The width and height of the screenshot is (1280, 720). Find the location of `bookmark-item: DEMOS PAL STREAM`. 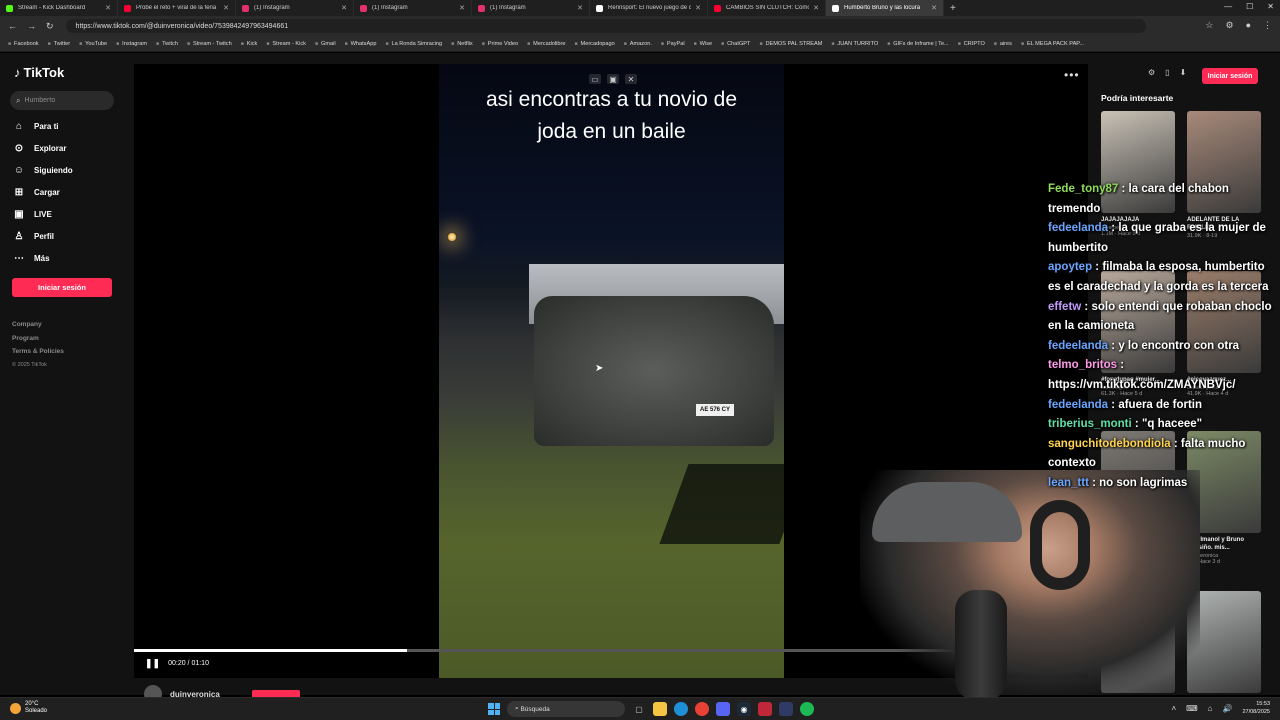

bookmark-item: DEMOS PAL STREAM is located at coordinates (791, 44).